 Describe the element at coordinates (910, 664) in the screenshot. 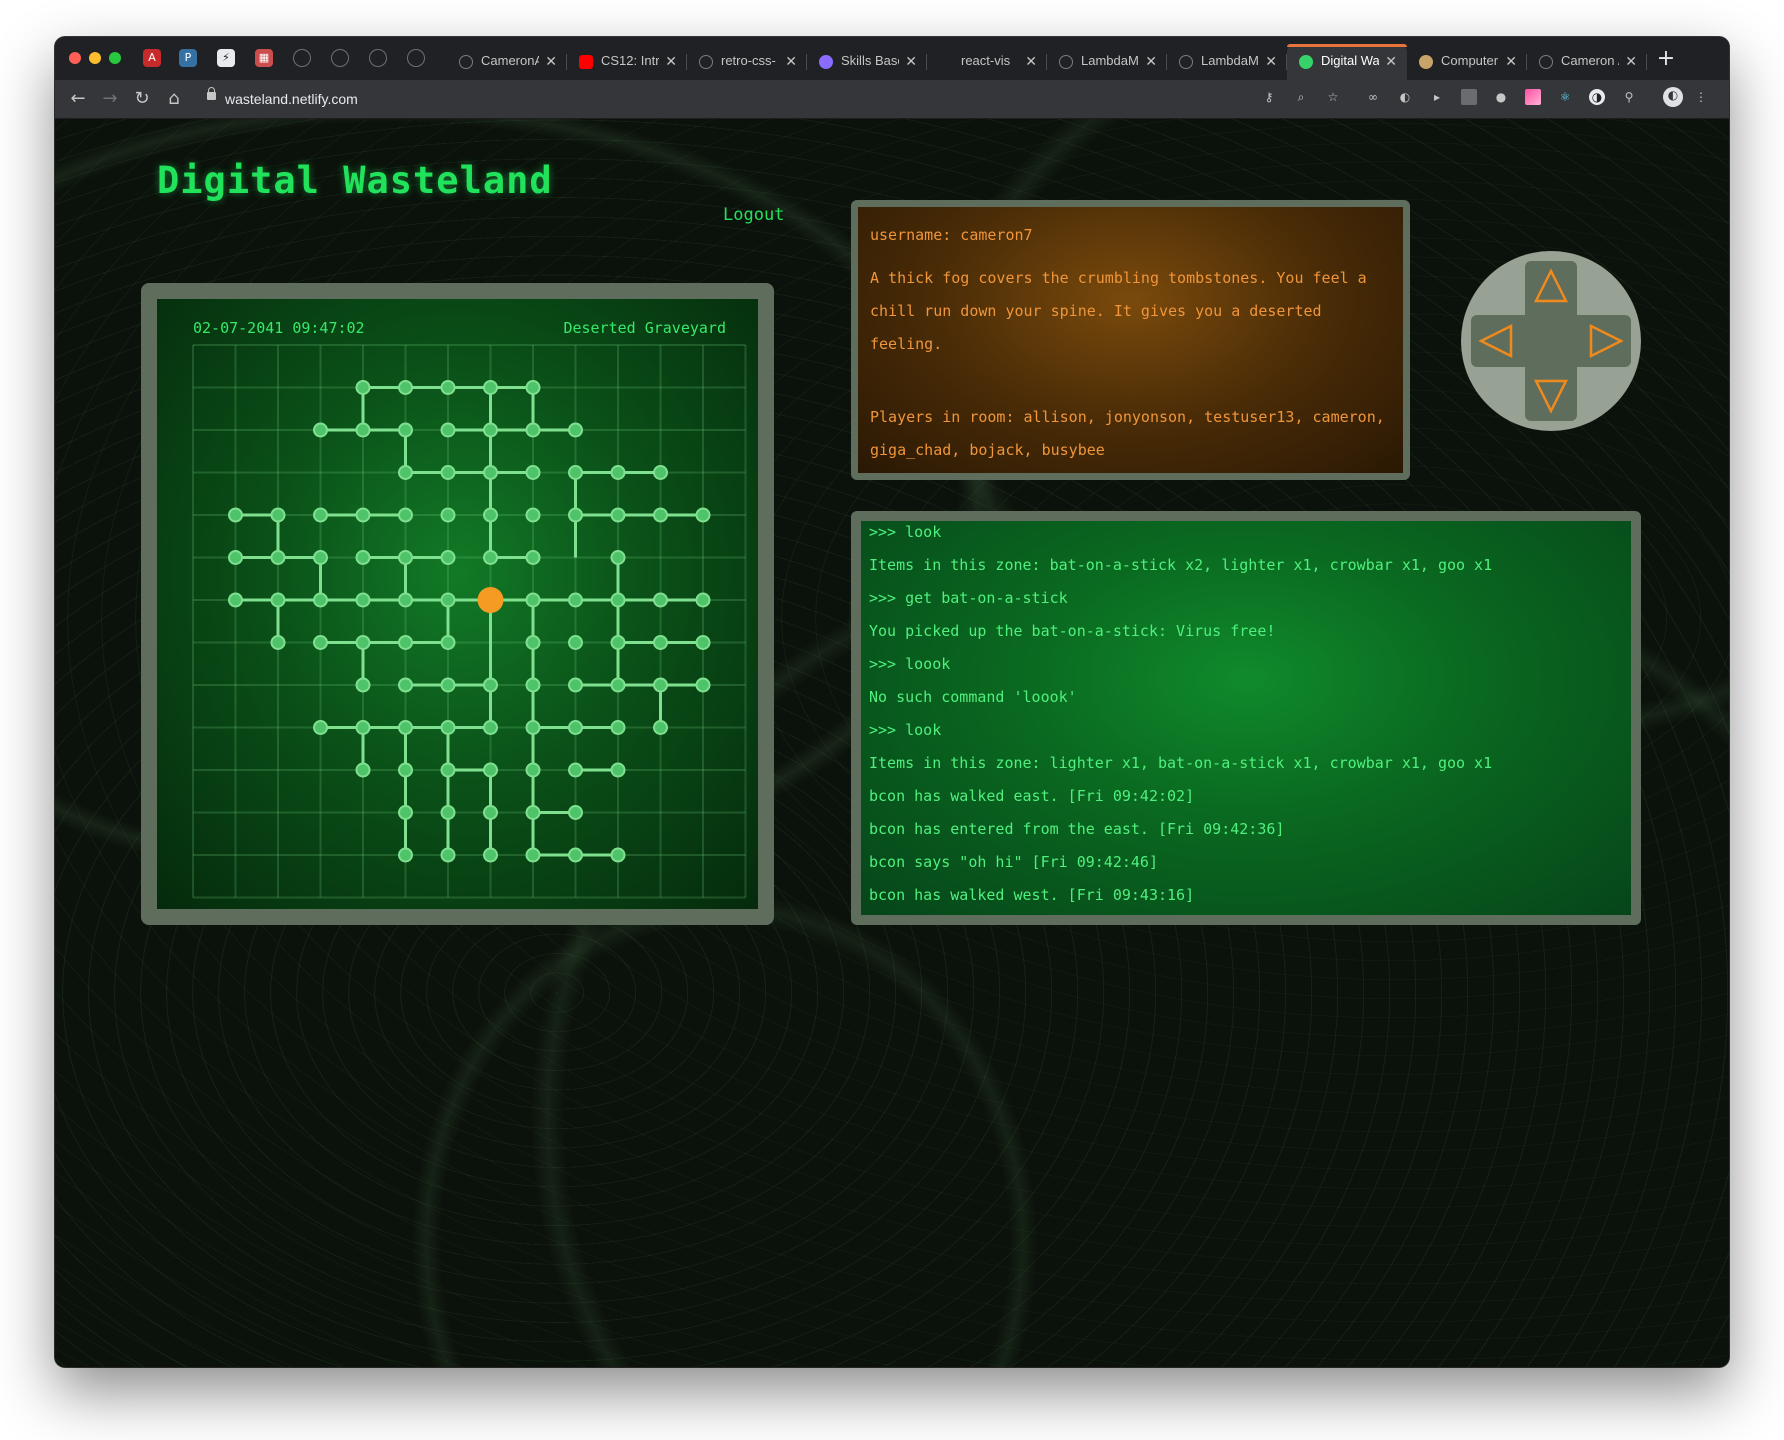

I see `console-command: >>> loook` at that location.